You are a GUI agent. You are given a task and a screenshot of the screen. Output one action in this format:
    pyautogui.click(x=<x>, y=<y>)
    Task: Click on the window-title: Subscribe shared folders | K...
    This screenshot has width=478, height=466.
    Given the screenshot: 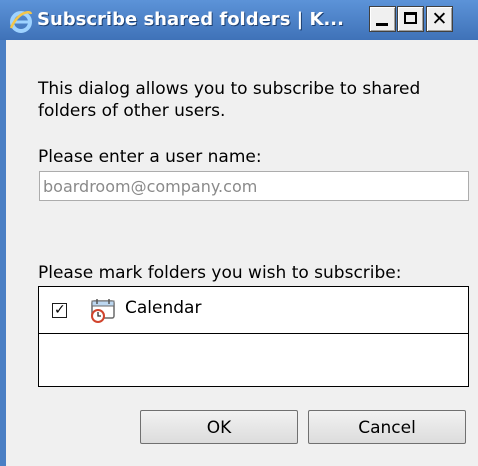 What is the action you would take?
    pyautogui.click(x=190, y=19)
    